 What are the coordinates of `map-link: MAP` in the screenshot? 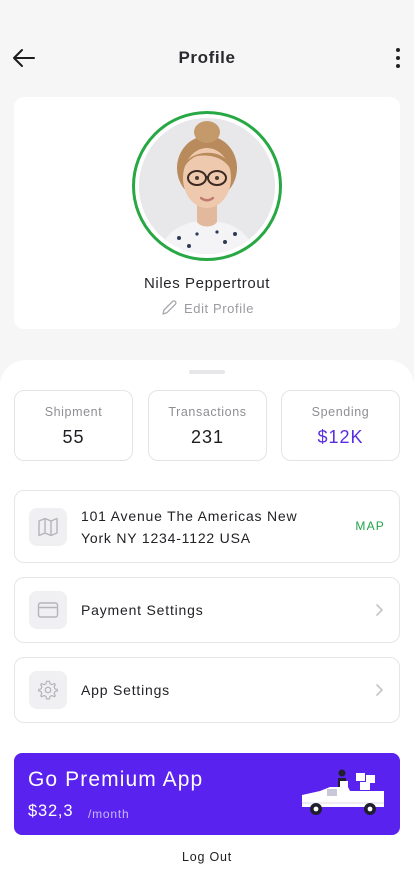 It's located at (370, 526).